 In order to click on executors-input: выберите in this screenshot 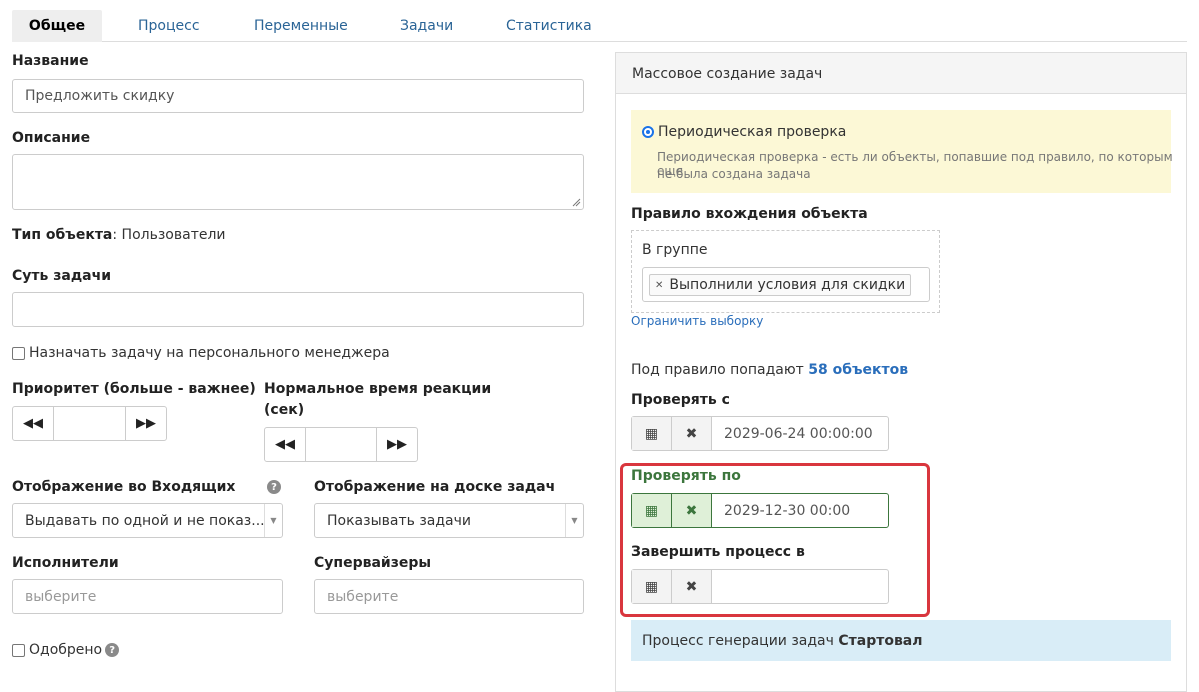, I will do `click(147, 596)`.